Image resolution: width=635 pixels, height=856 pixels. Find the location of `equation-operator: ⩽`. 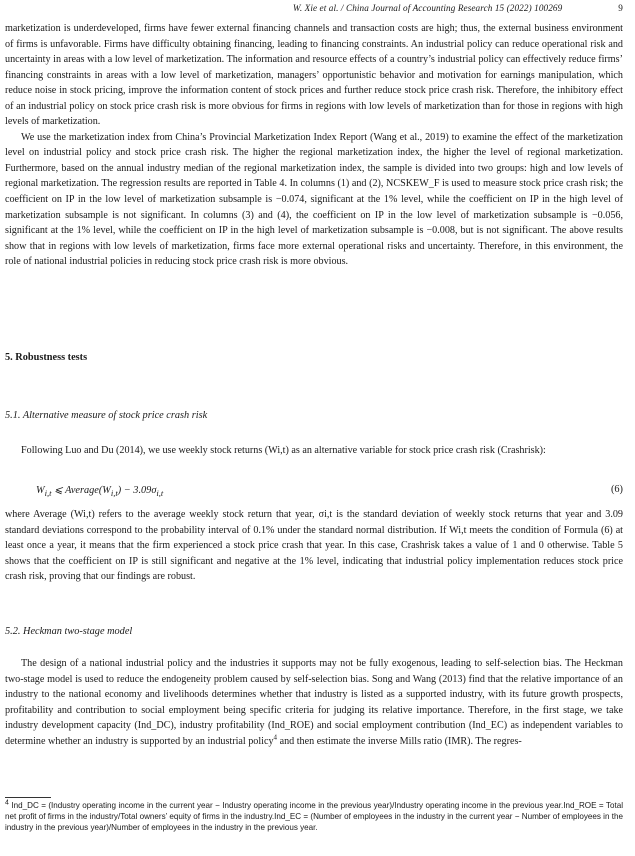

equation-operator: ⩽ is located at coordinates (58, 490).